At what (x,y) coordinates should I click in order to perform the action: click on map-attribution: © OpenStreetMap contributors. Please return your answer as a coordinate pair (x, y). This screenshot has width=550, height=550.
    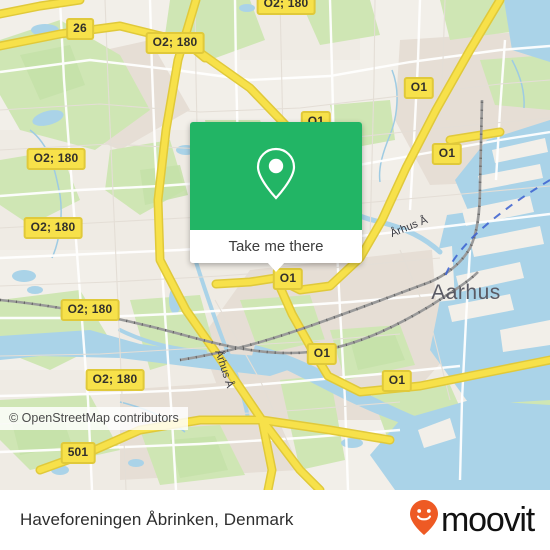
    Looking at the image, I should click on (94, 418).